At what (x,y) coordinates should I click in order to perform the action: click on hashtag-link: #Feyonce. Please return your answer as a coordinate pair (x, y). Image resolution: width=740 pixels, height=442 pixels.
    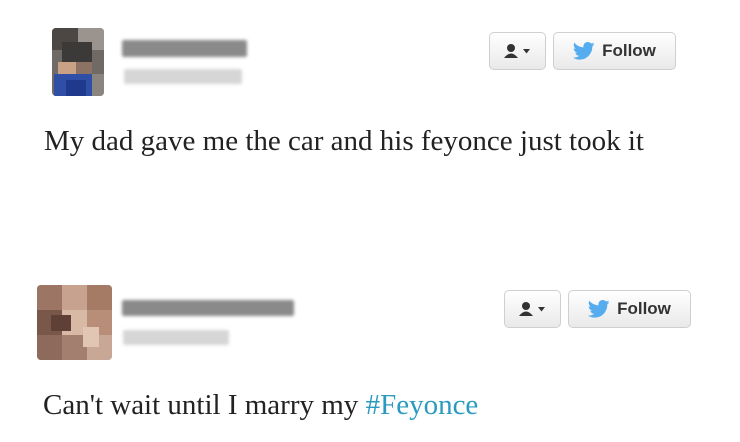
    Looking at the image, I should click on (422, 405).